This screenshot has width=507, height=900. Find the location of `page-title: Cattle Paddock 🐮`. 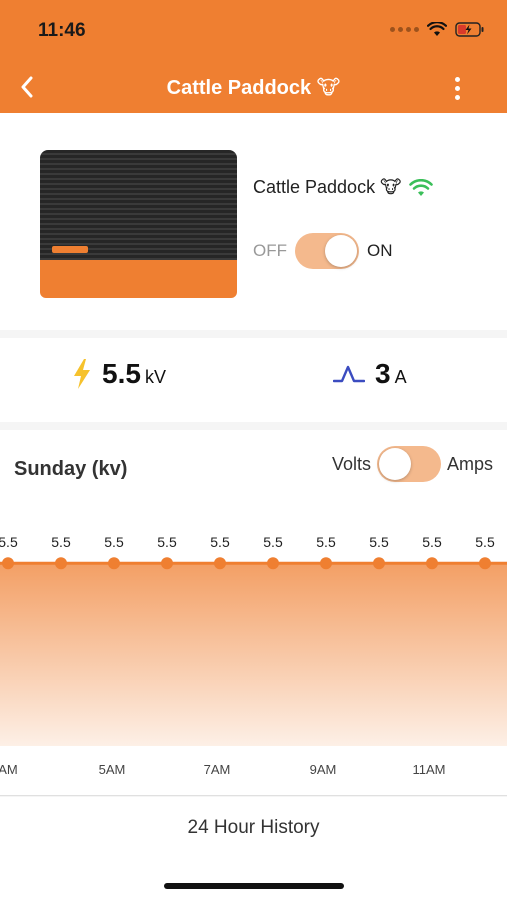

page-title: Cattle Paddock 🐮 is located at coordinates (253, 88).